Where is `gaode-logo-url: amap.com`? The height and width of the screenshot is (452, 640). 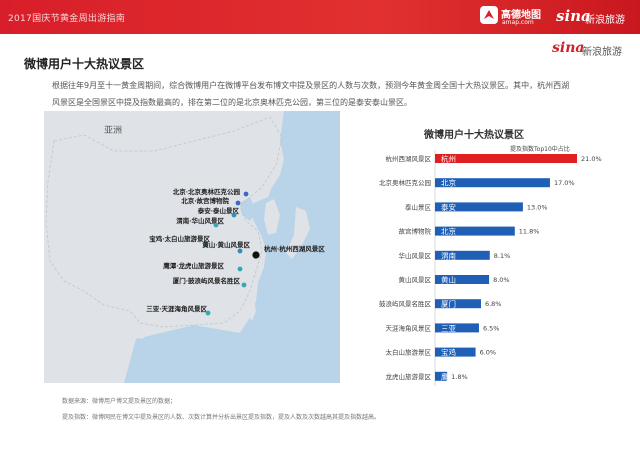 gaode-logo-url: amap.com is located at coordinates (518, 22).